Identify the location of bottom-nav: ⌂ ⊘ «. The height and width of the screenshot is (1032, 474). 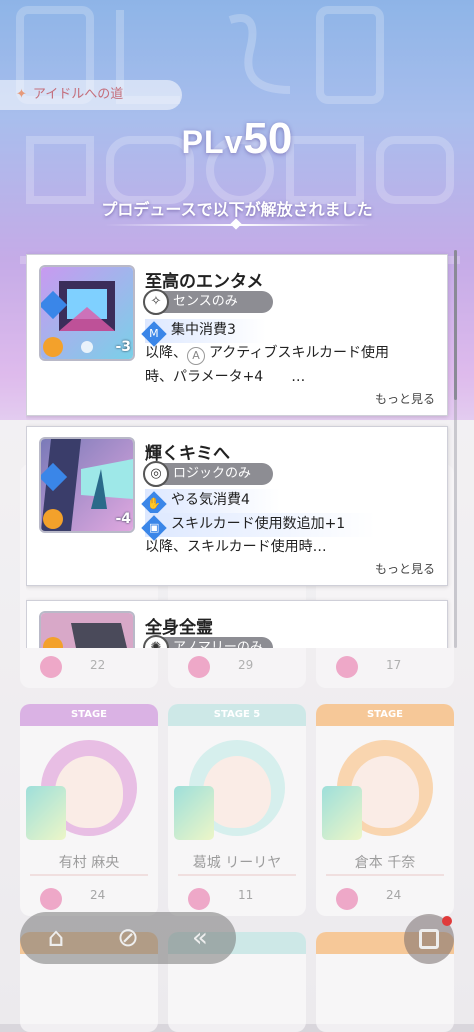
(128, 938).